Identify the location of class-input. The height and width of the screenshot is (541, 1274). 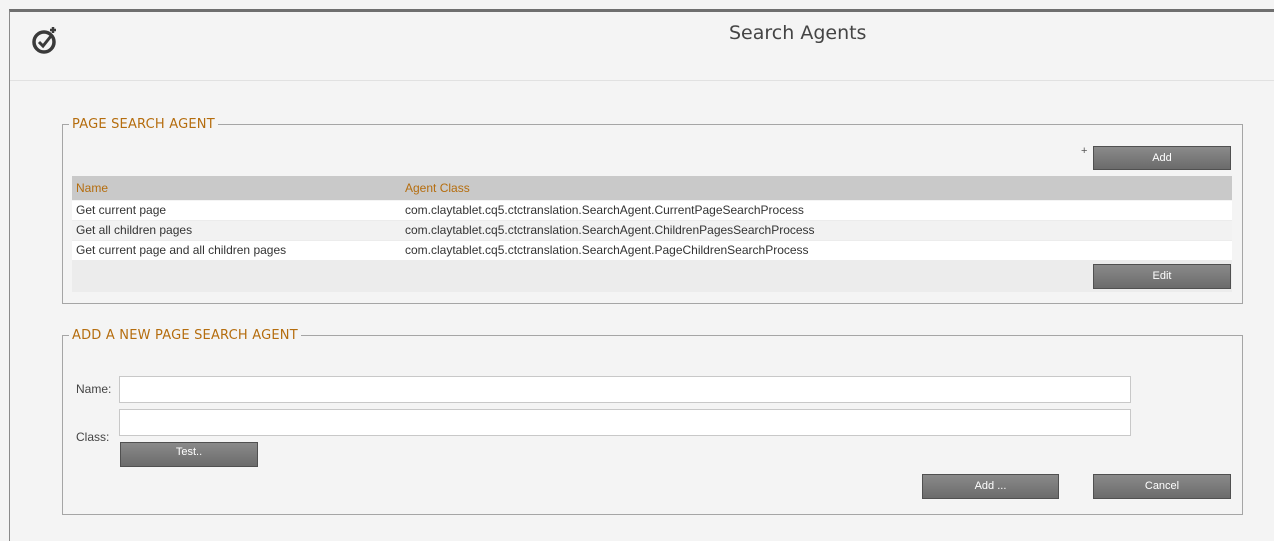
(625, 422).